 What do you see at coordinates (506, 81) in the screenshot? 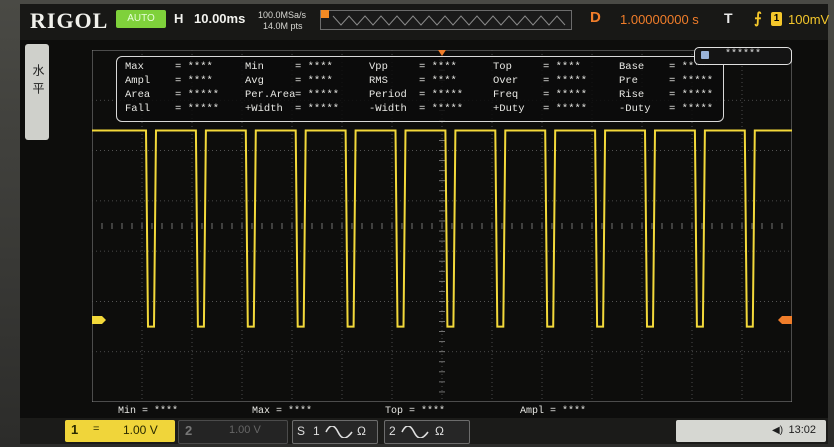
I see `meas-label: Over` at bounding box center [506, 81].